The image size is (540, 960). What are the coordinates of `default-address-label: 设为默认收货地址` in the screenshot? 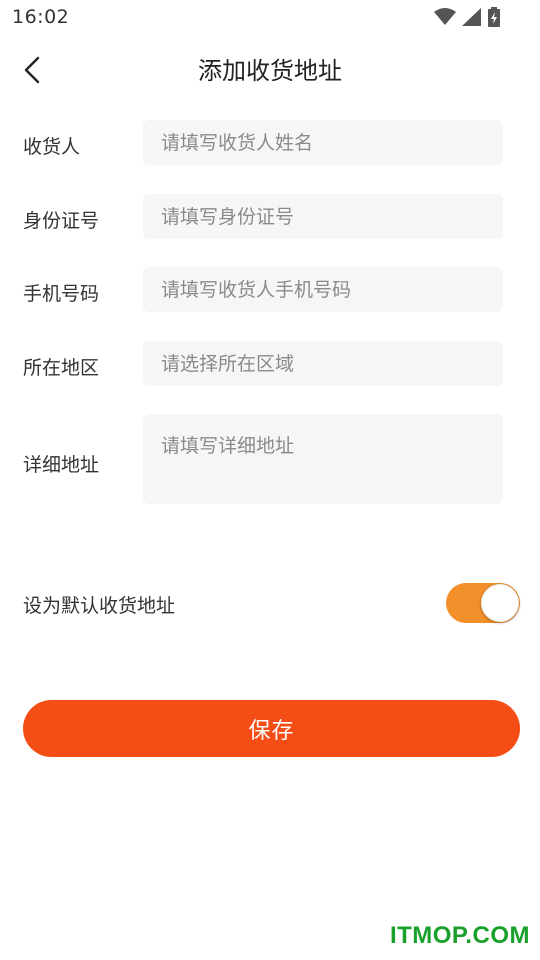 It's located at (99, 606).